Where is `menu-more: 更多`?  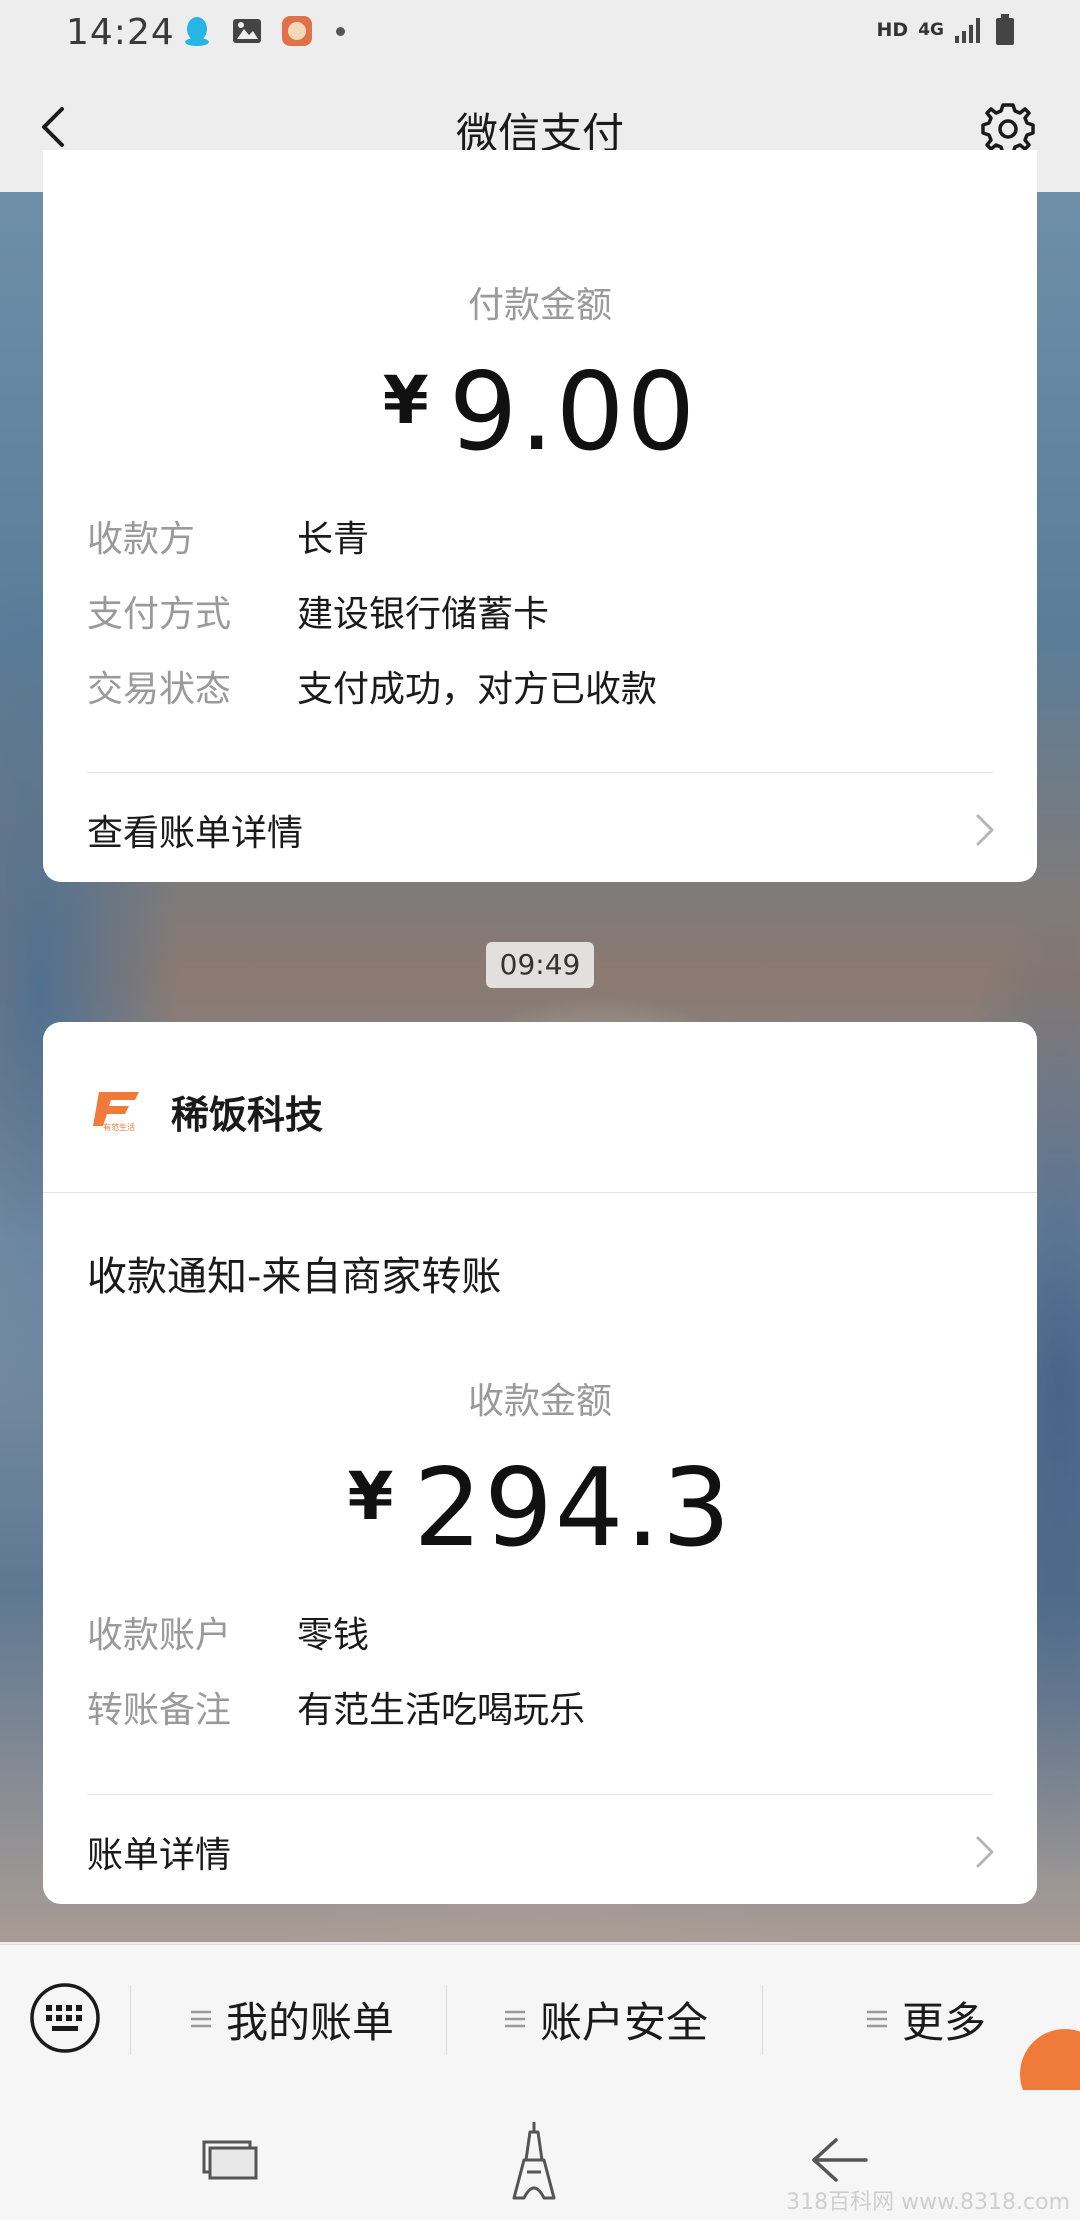
menu-more: 更多 is located at coordinates (926, 2019).